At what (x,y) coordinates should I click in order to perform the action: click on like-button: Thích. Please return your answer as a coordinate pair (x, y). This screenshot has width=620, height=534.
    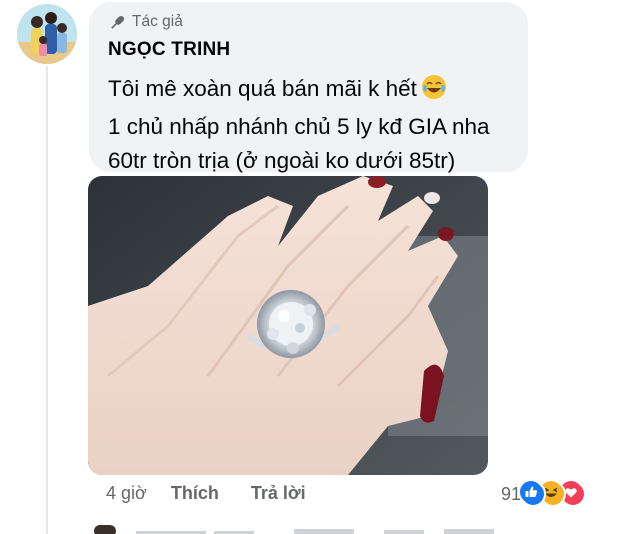
    Looking at the image, I should click on (195, 493).